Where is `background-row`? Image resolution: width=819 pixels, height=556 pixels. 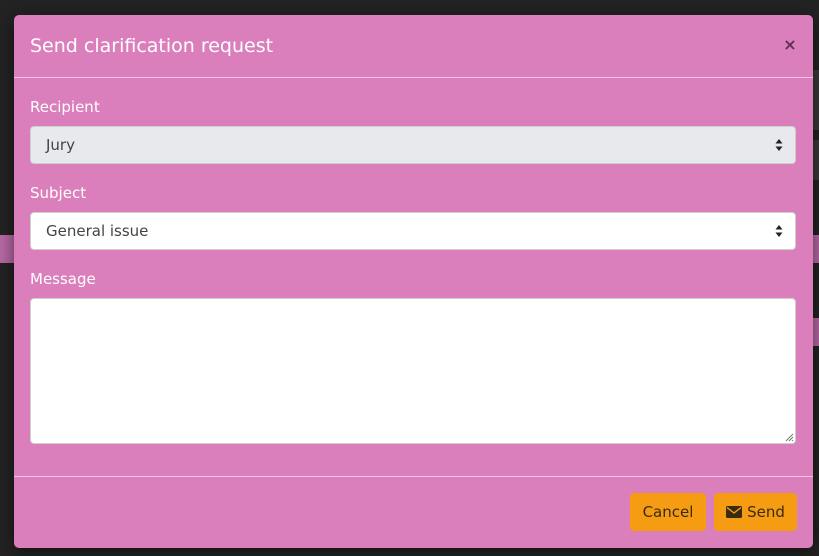
background-row is located at coordinates (7, 249).